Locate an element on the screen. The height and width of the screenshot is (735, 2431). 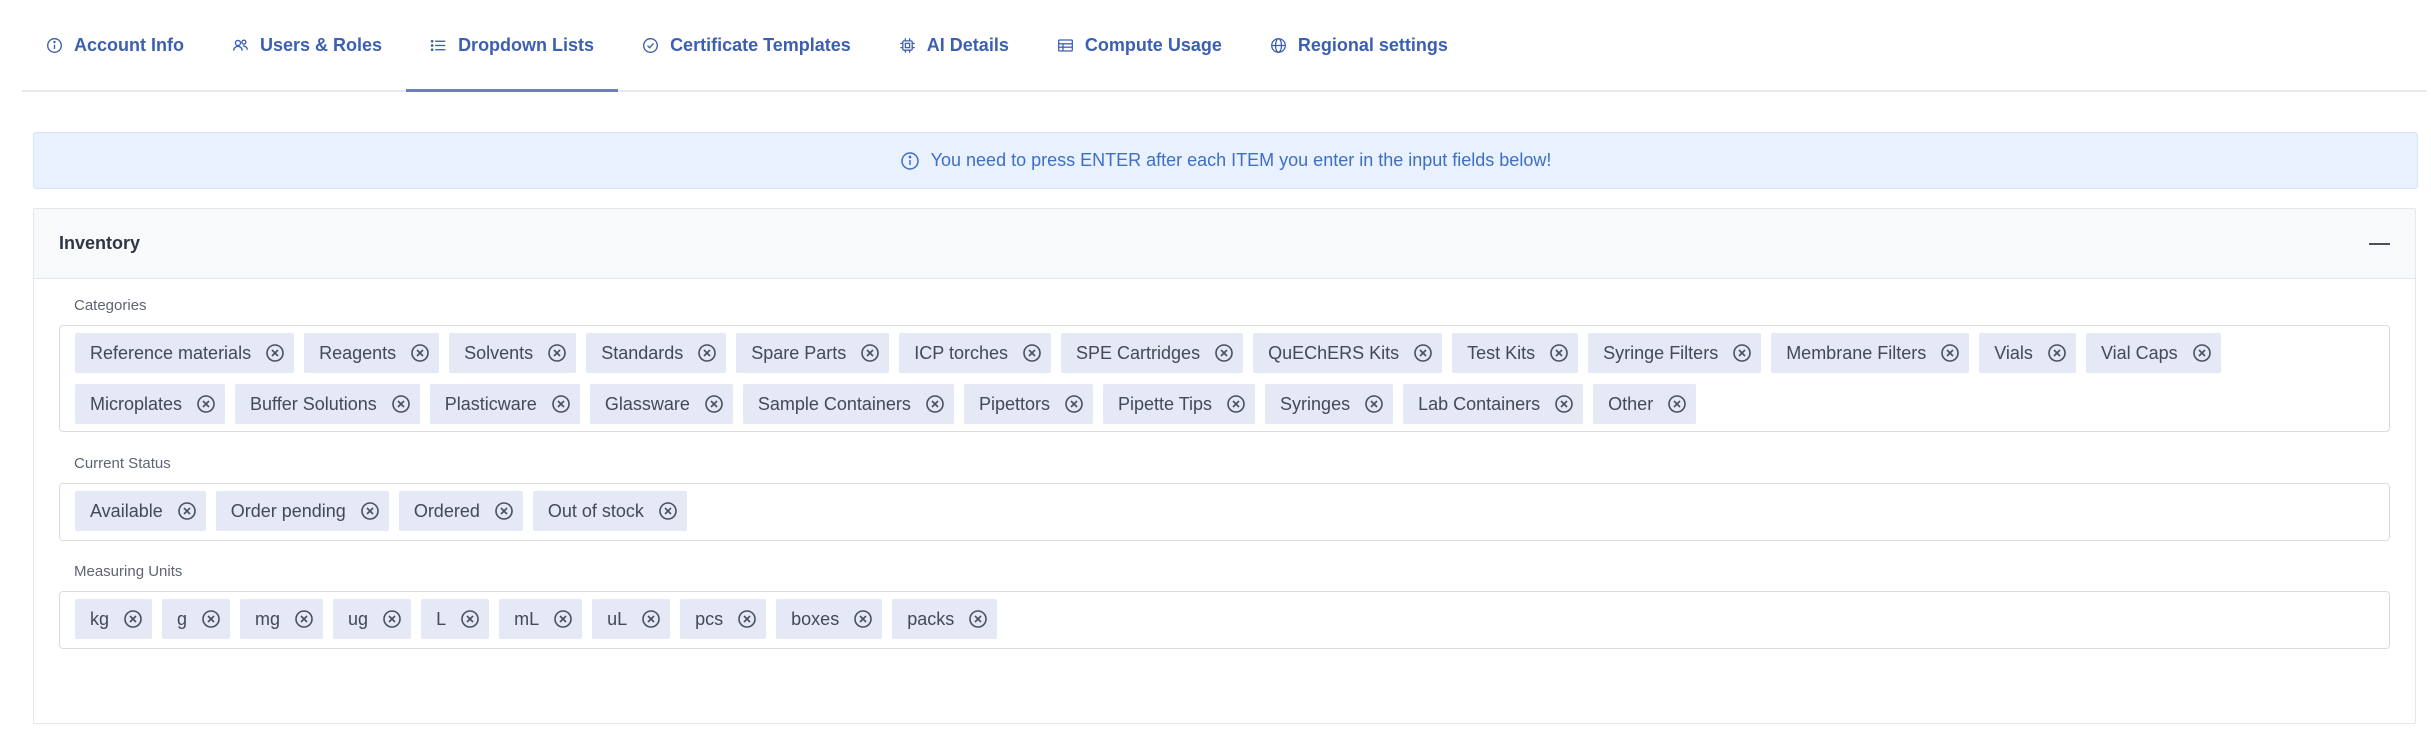
tag-label: Vials is located at coordinates (2013, 352).